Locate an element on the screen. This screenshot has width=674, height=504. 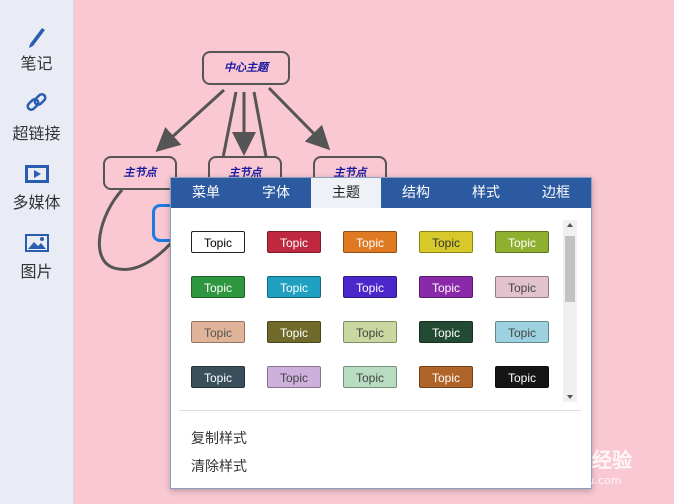
tab-border: 边框 is located at coordinates (556, 193).